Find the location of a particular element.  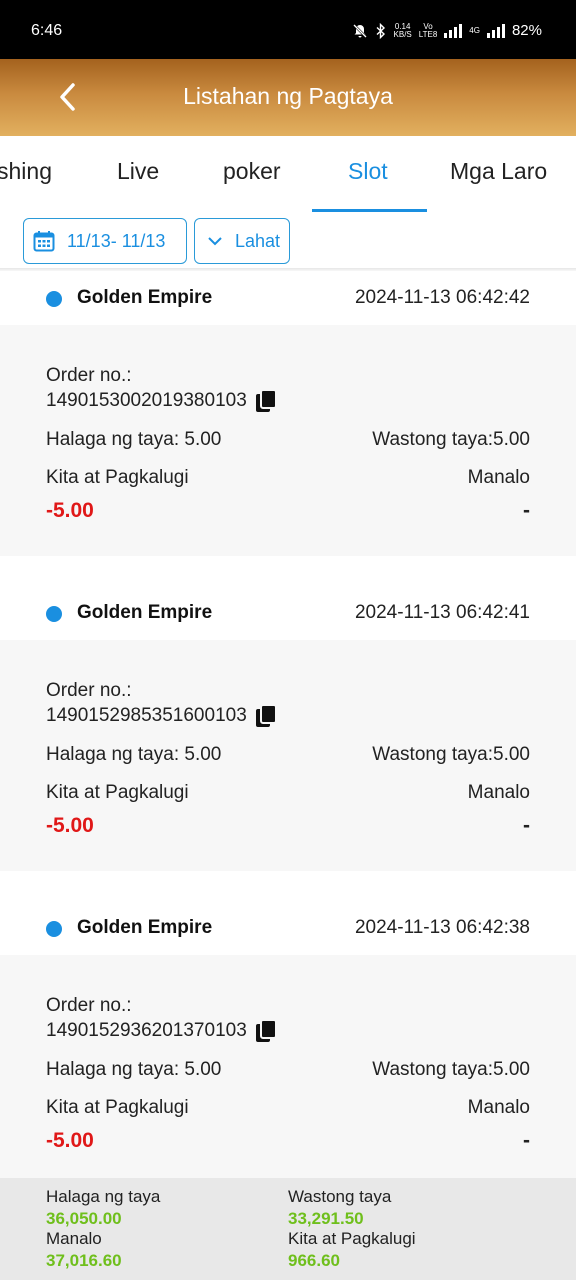

network-type: 4G is located at coordinates (474, 30).